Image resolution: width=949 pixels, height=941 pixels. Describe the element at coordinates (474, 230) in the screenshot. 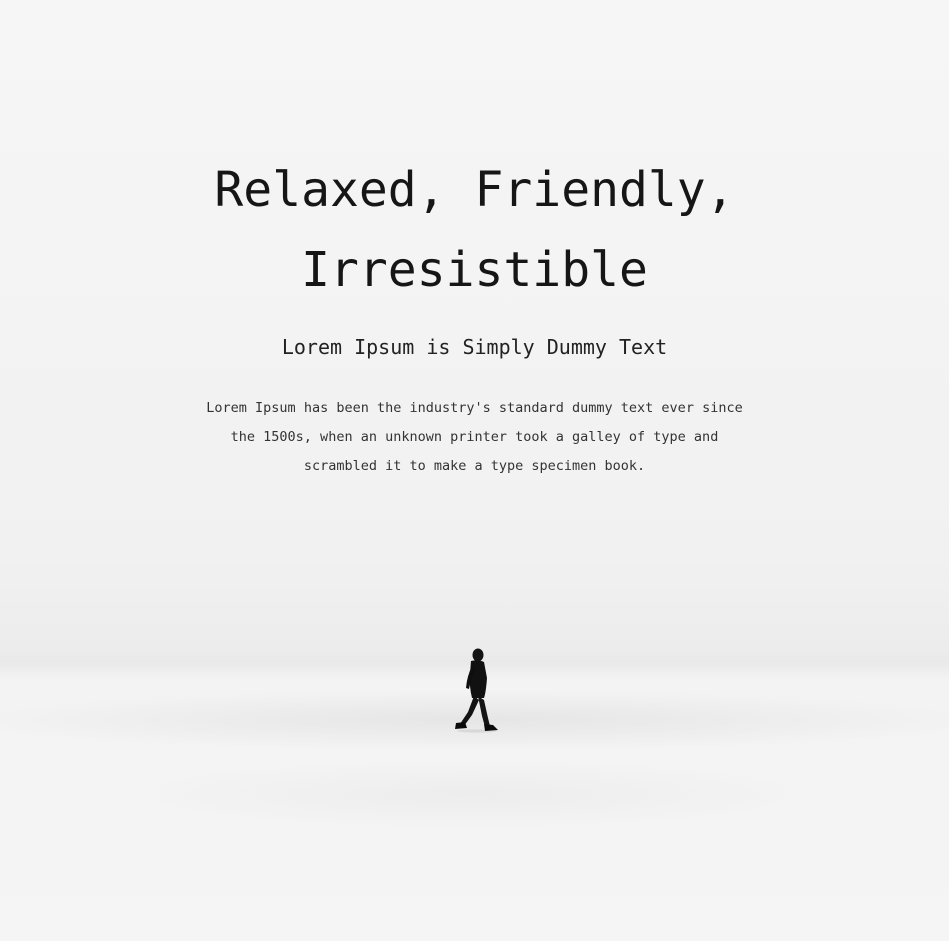

I see `hero-title: Relaxed, Friendly, Irresistible` at that location.